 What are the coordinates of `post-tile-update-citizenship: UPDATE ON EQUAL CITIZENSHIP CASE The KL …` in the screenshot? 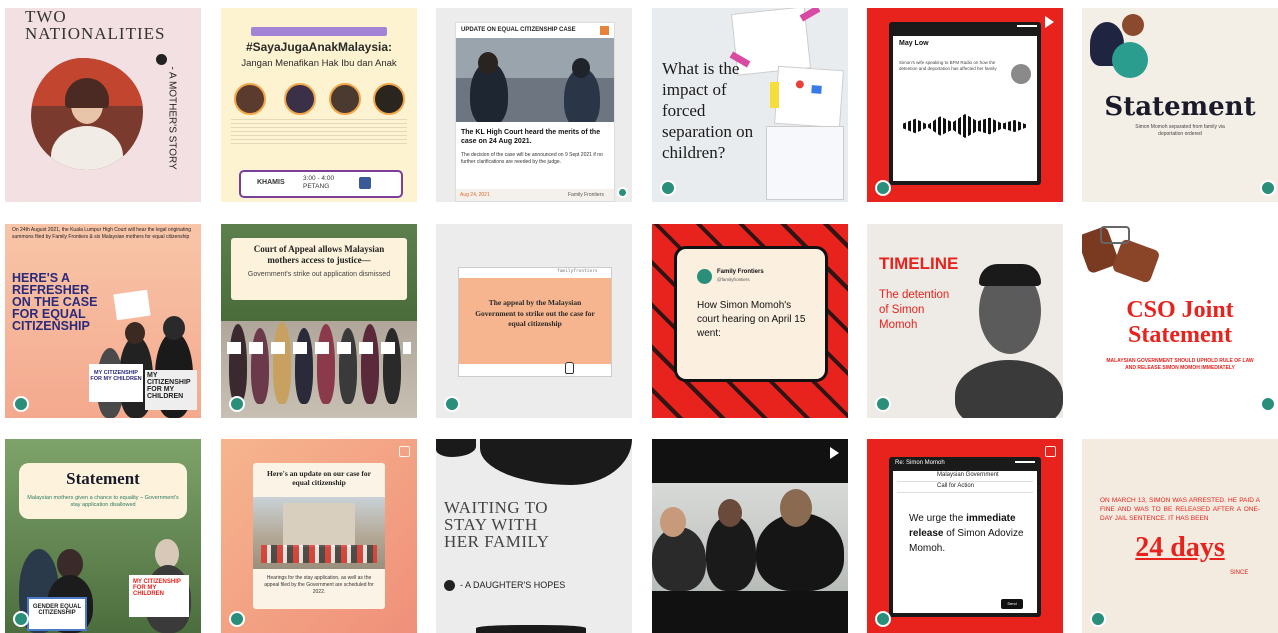 It's located at (534, 105).